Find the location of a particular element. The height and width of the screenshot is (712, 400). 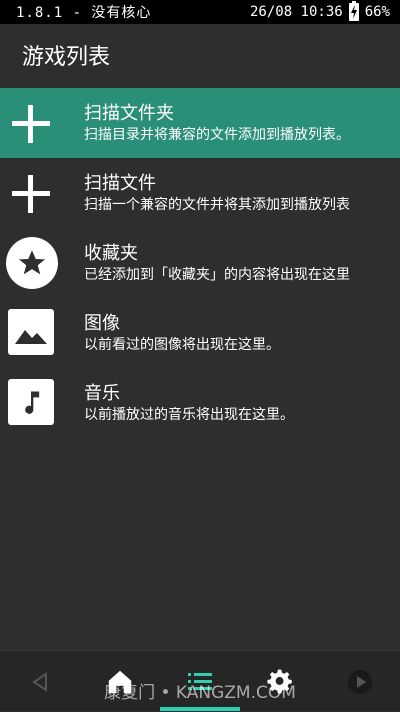

image-icon is located at coordinates (31, 332).